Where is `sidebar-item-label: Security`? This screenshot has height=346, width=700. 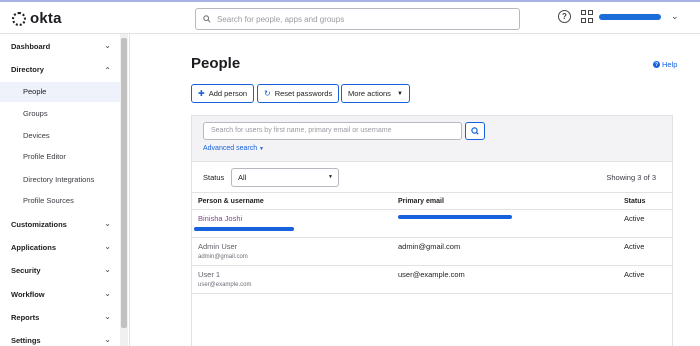 sidebar-item-label: Security is located at coordinates (26, 270).